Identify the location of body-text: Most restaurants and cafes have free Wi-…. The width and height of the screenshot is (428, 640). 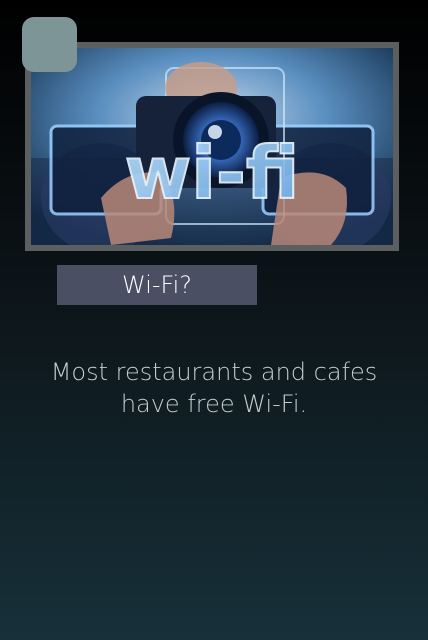
(214, 388).